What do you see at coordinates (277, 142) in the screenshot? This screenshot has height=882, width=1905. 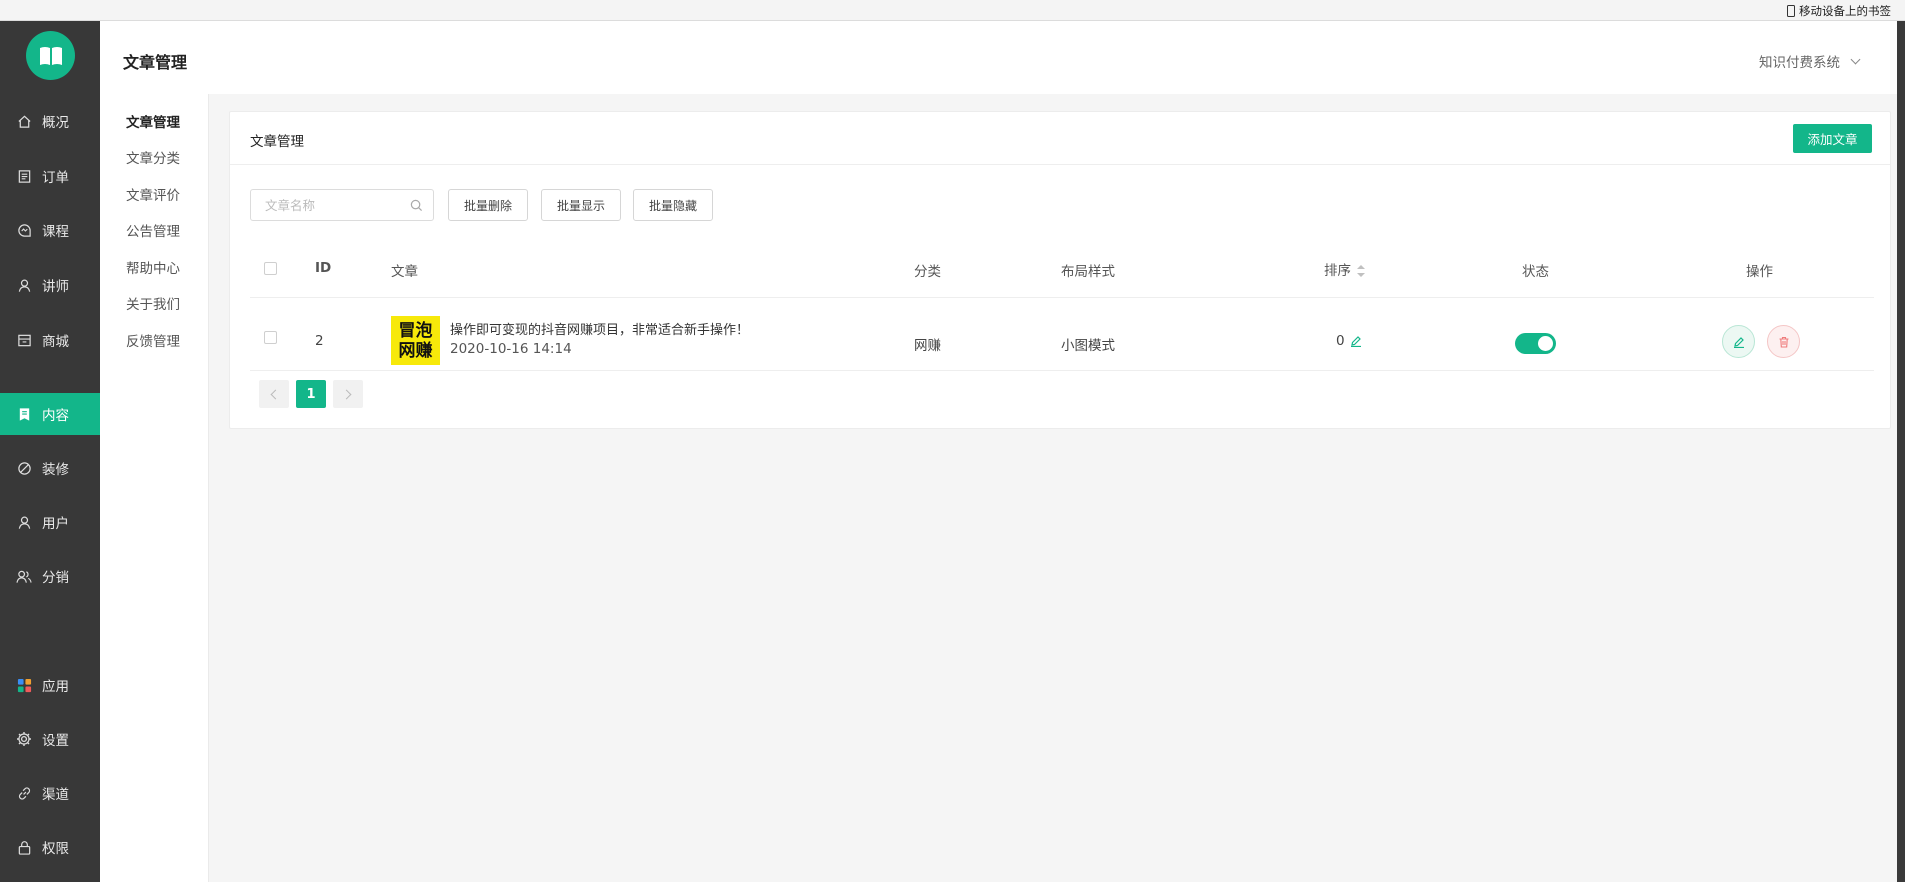 I see `card-title: 文章管理` at bounding box center [277, 142].